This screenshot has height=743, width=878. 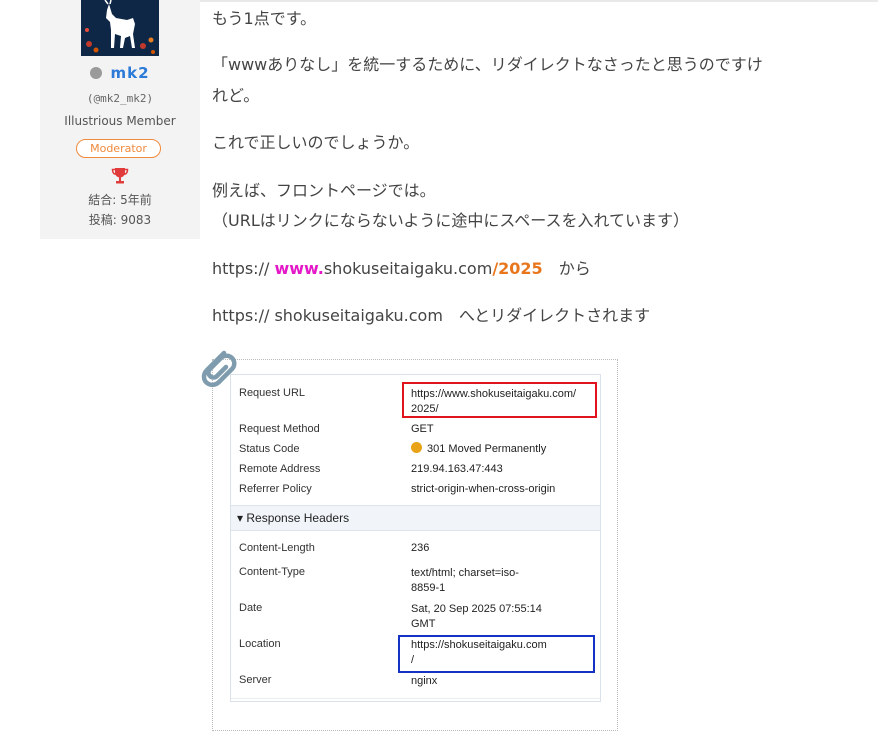 What do you see at coordinates (275, 489) in the screenshot?
I see `header-label: Referrer Policy` at bounding box center [275, 489].